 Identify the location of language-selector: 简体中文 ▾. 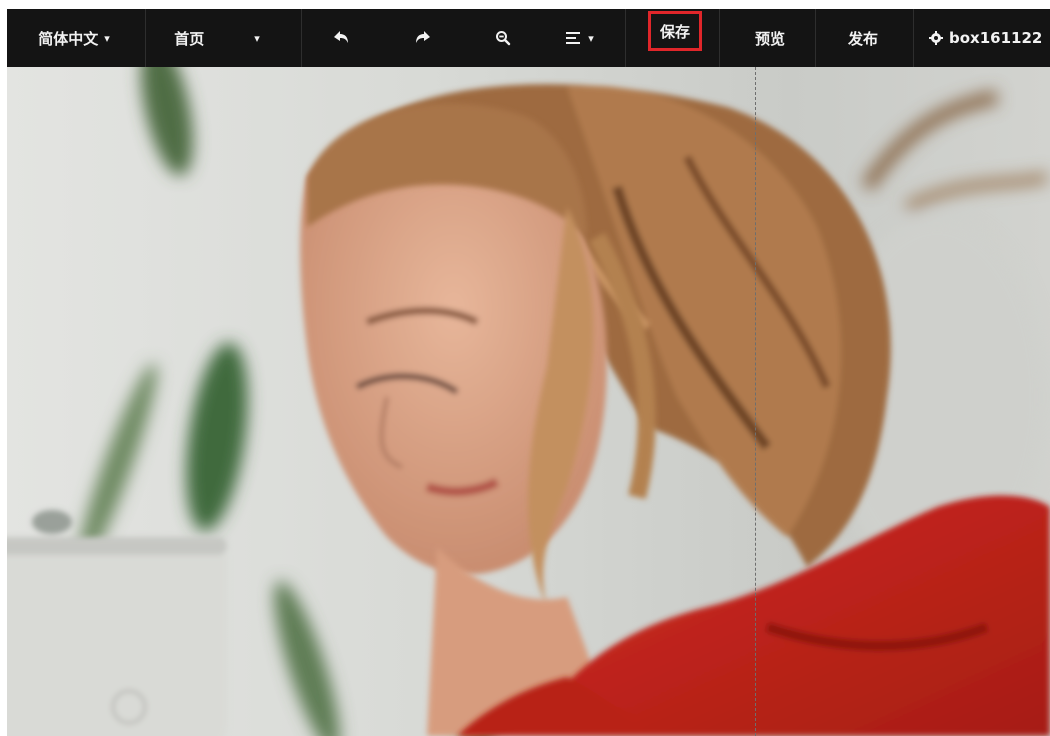
(74, 38).